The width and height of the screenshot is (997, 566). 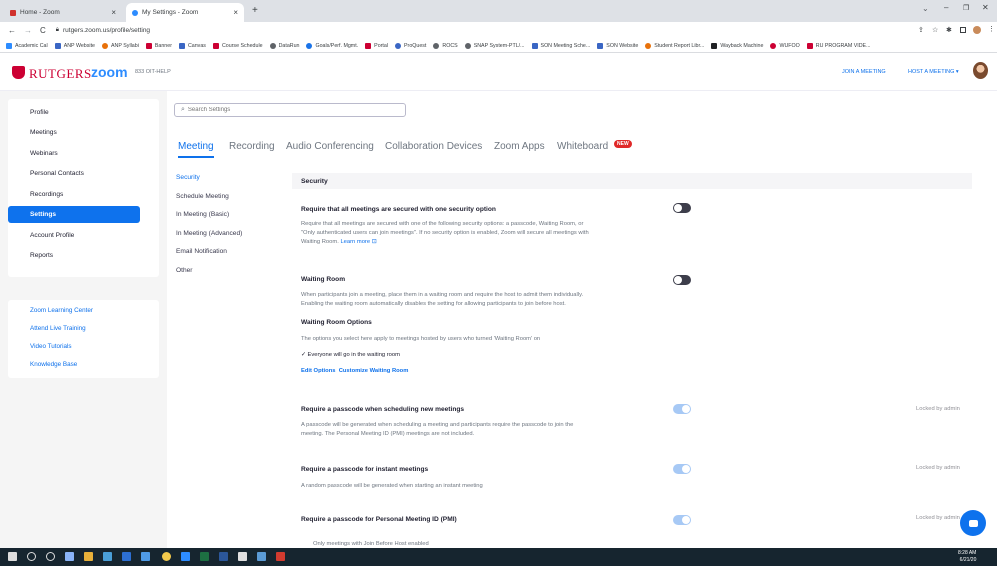 What do you see at coordinates (192, 45) in the screenshot?
I see `bookmark-item: Canvas` at bounding box center [192, 45].